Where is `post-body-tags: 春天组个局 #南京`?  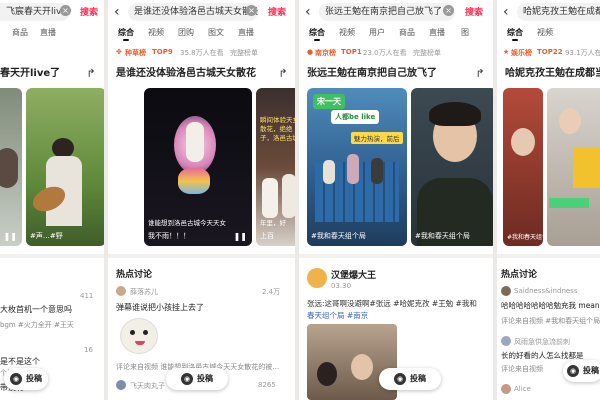
post-body-tags: 春天组个局 #南京 is located at coordinates (337, 315).